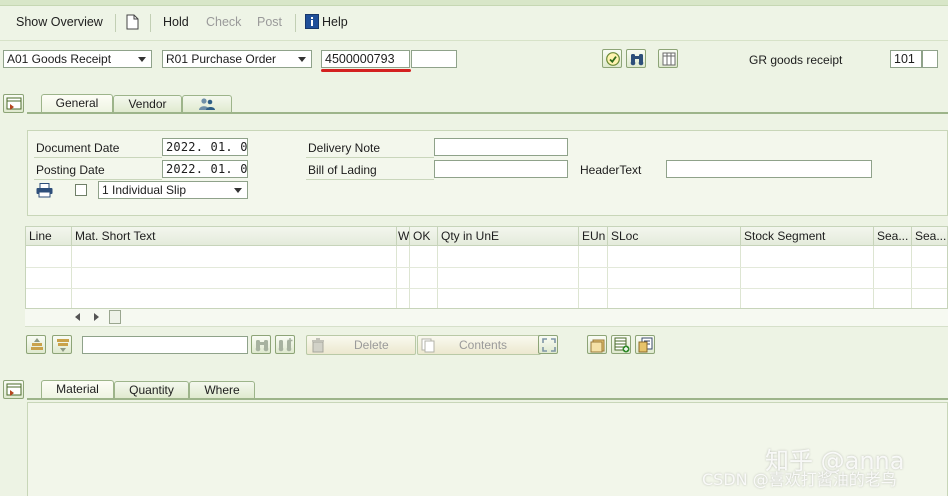 The height and width of the screenshot is (496, 948). I want to click on csdn-watermark: CSDN @喜欢打酱油的老鸟, so click(799, 479).